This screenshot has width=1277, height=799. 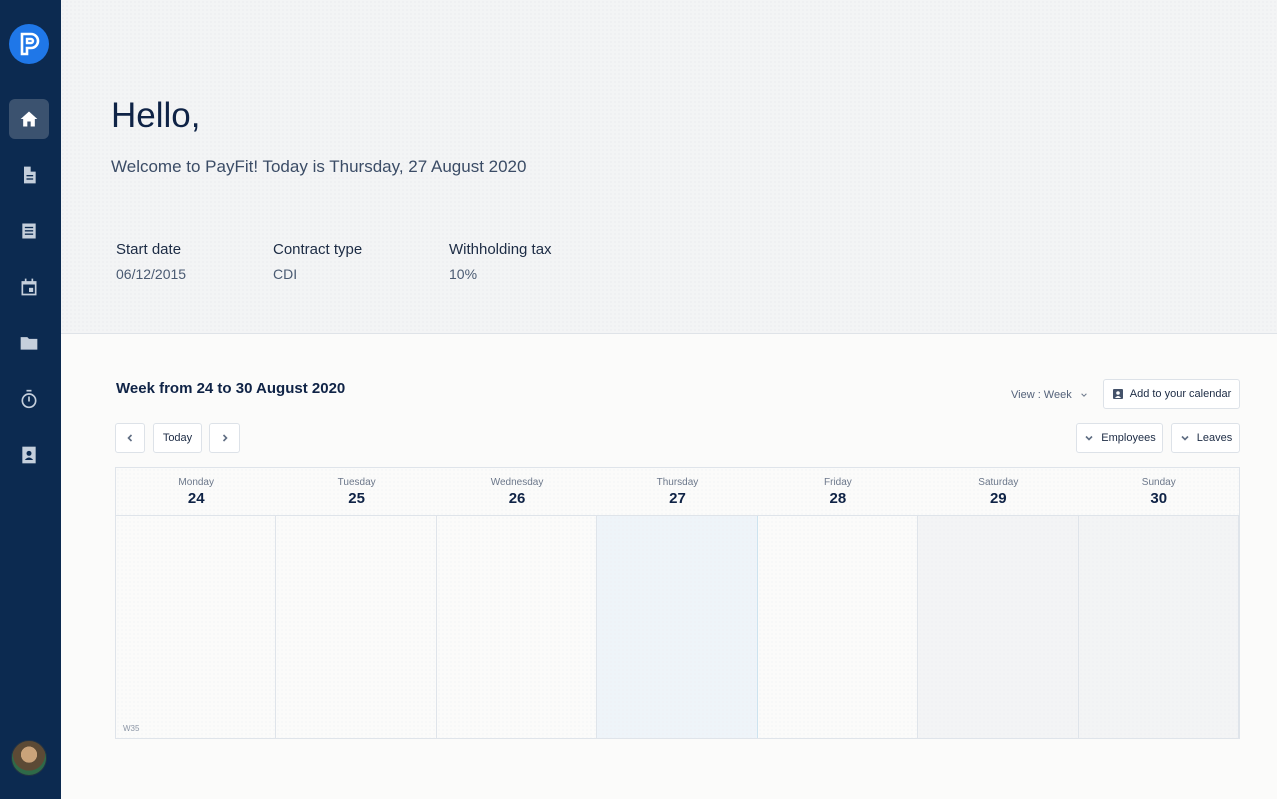 I want to click on sidebar-item-folders, so click(x=29, y=343).